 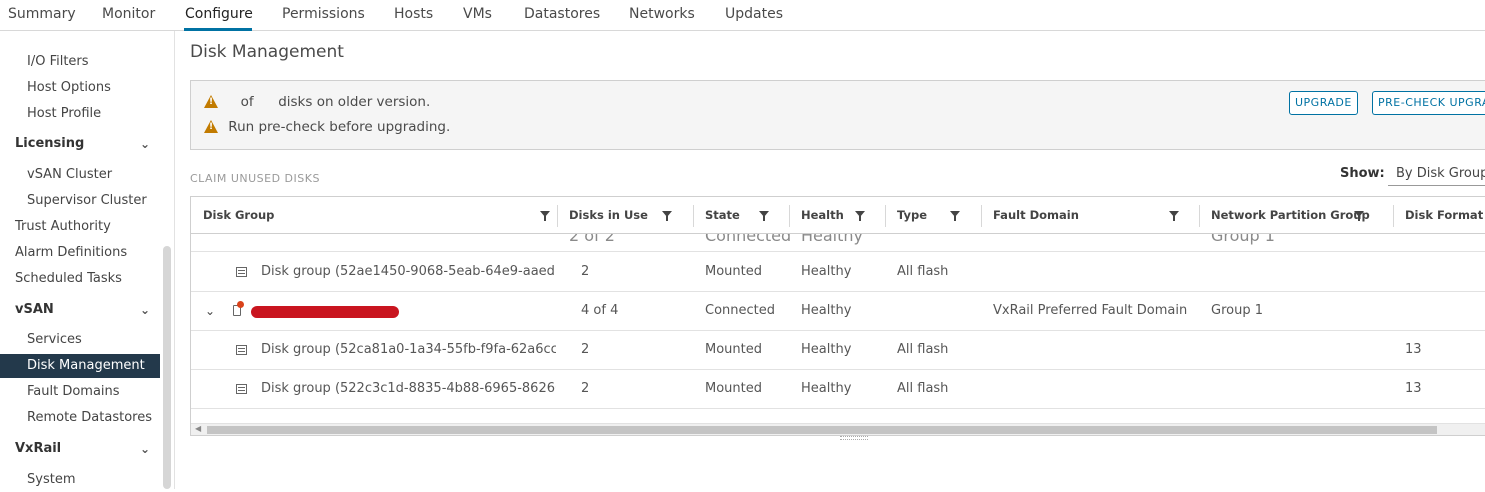 What do you see at coordinates (602, 215) in the screenshot?
I see `col-disks-in-use: Disks in Use` at bounding box center [602, 215].